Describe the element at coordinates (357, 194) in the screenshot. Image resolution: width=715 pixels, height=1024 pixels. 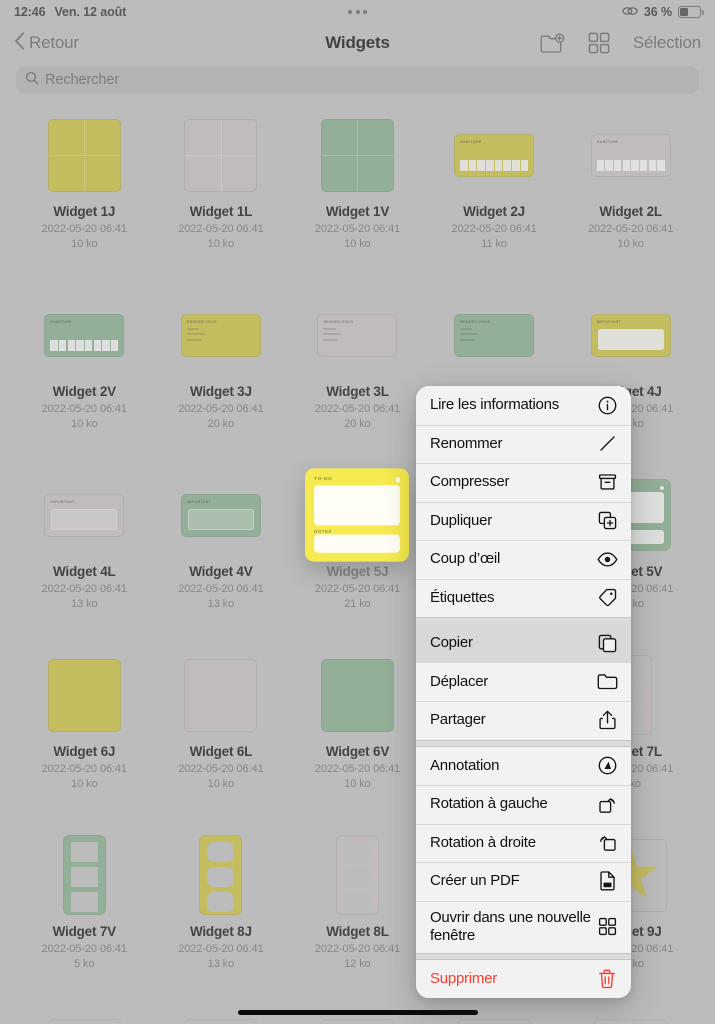
I see `file-item: Widget 1V 2022-05-20 06:41 10 ko` at that location.